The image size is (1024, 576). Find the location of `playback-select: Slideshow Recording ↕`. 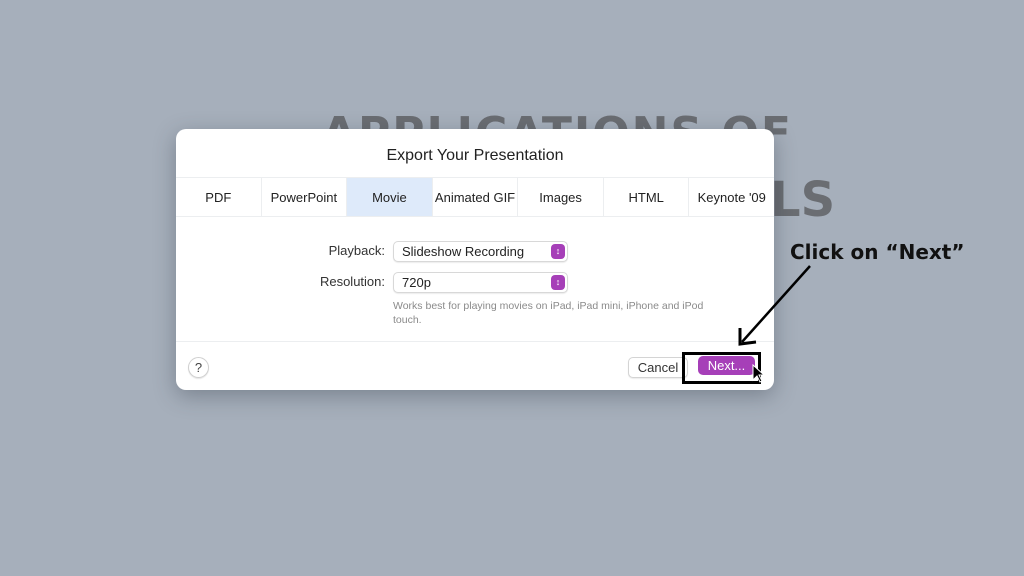

playback-select: Slideshow Recording ↕ is located at coordinates (480, 251).